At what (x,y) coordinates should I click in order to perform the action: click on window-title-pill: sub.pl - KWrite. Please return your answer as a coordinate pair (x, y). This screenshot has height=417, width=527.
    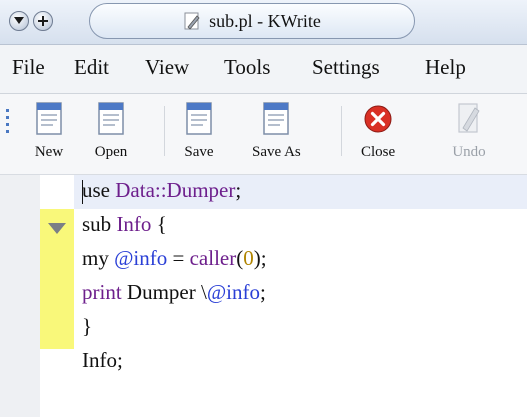
    Looking at the image, I should click on (252, 21).